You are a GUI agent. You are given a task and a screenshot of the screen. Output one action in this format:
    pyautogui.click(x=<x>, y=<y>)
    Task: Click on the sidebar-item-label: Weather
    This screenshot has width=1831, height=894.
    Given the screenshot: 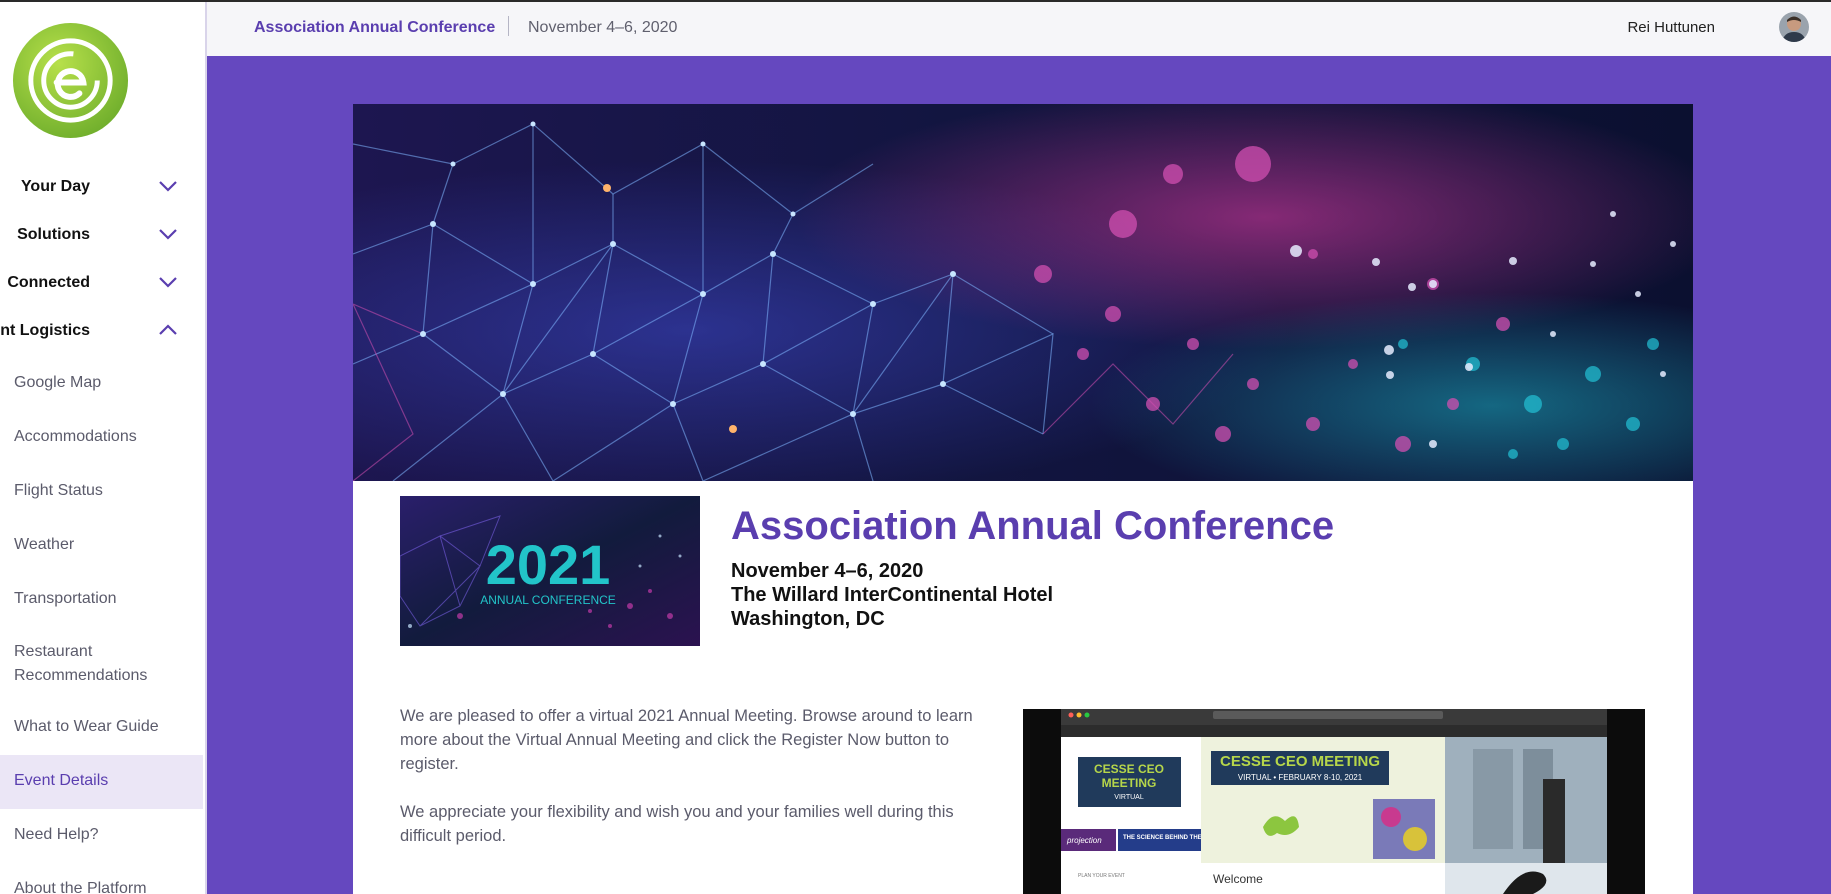 What is the action you would take?
    pyautogui.click(x=44, y=544)
    